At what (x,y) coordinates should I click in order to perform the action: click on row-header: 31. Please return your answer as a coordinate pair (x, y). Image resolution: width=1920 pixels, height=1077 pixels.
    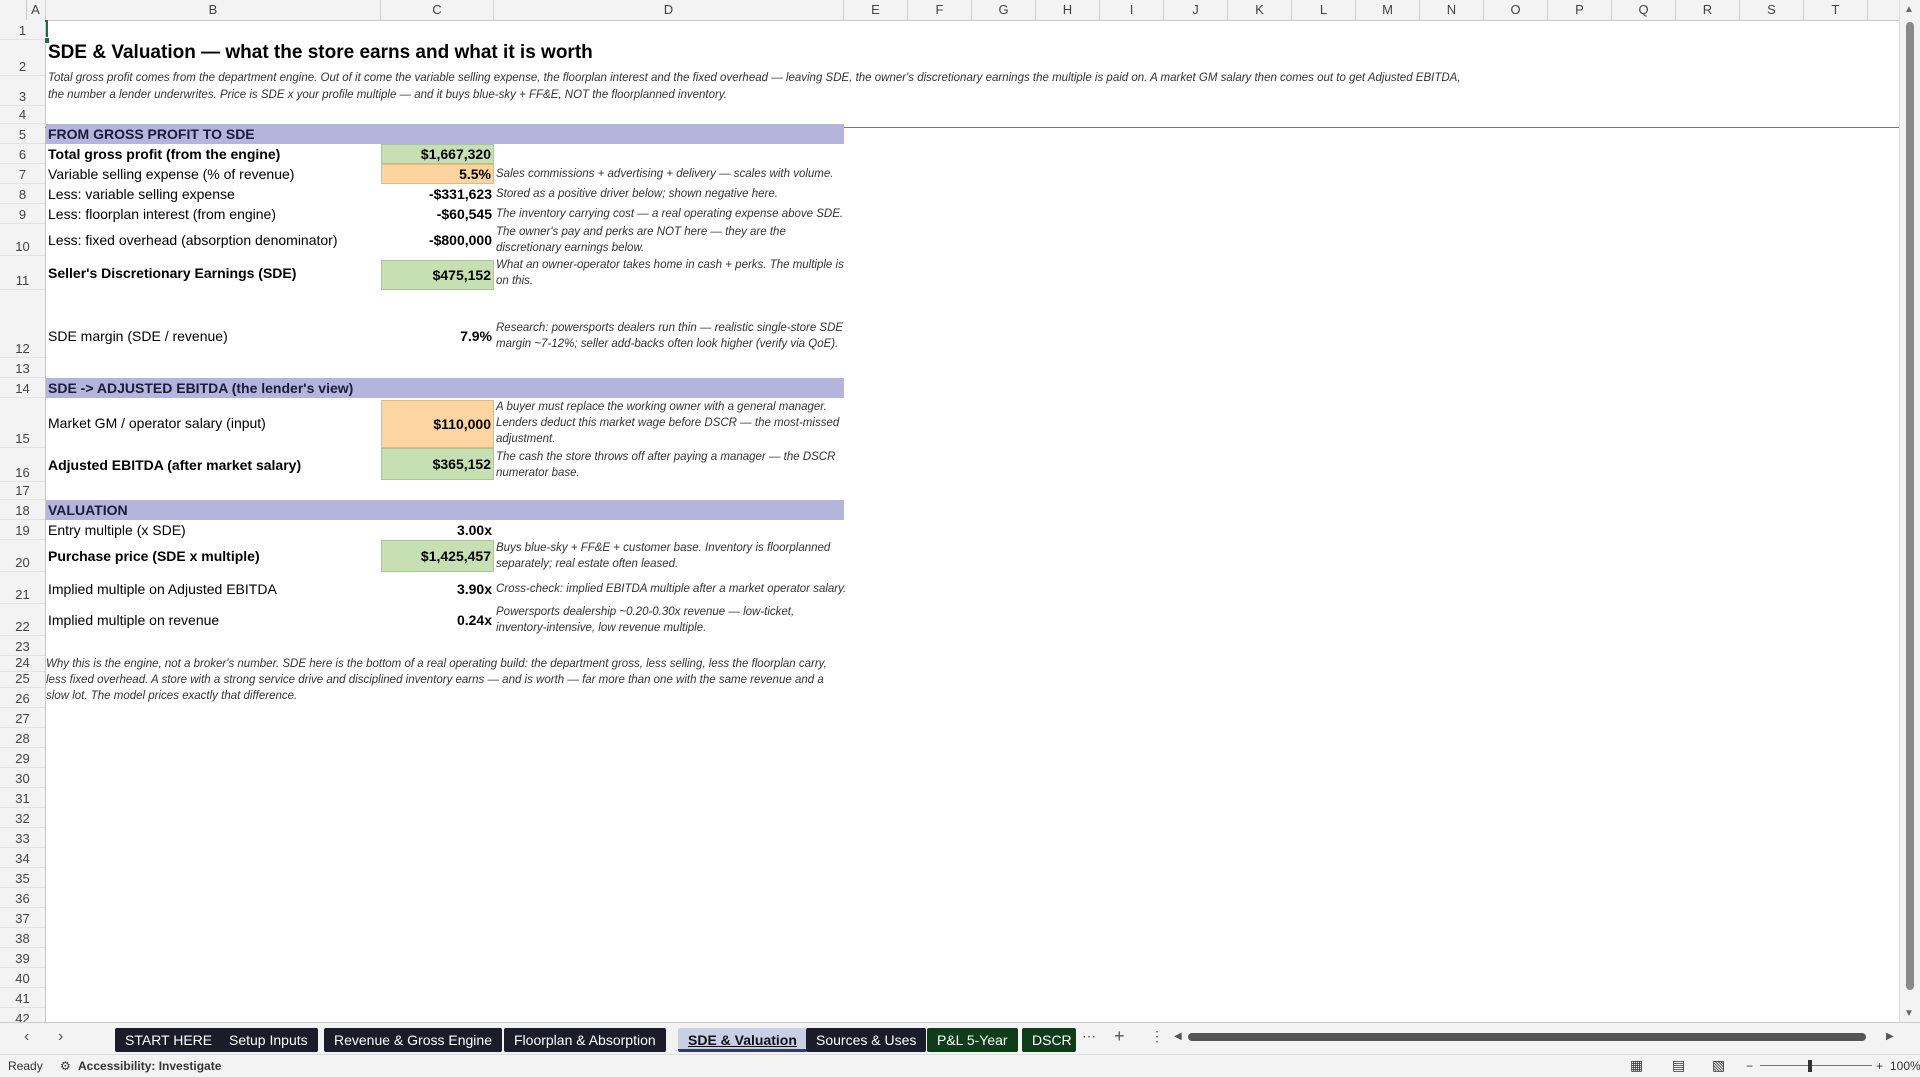
    Looking at the image, I should click on (22, 798).